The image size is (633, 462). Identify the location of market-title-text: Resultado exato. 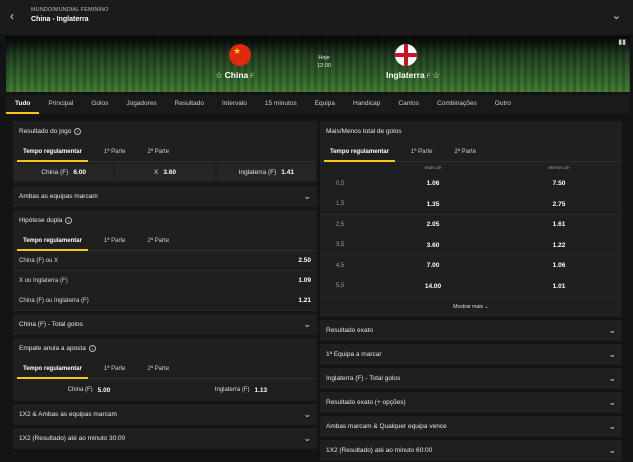
(349, 330).